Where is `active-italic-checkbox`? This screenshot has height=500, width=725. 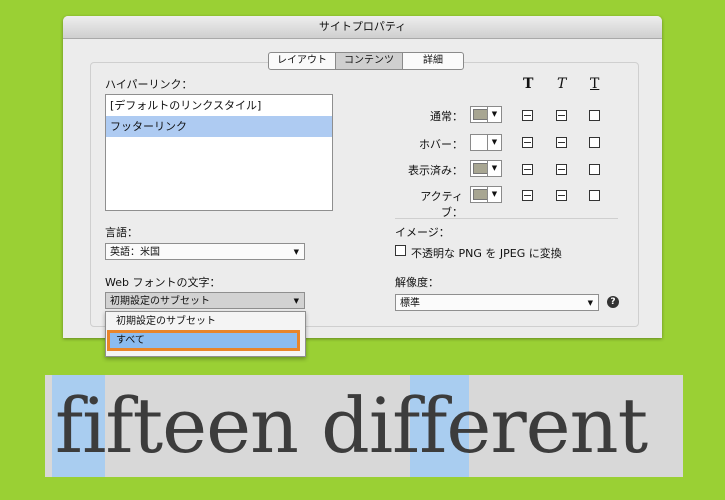 active-italic-checkbox is located at coordinates (561, 195).